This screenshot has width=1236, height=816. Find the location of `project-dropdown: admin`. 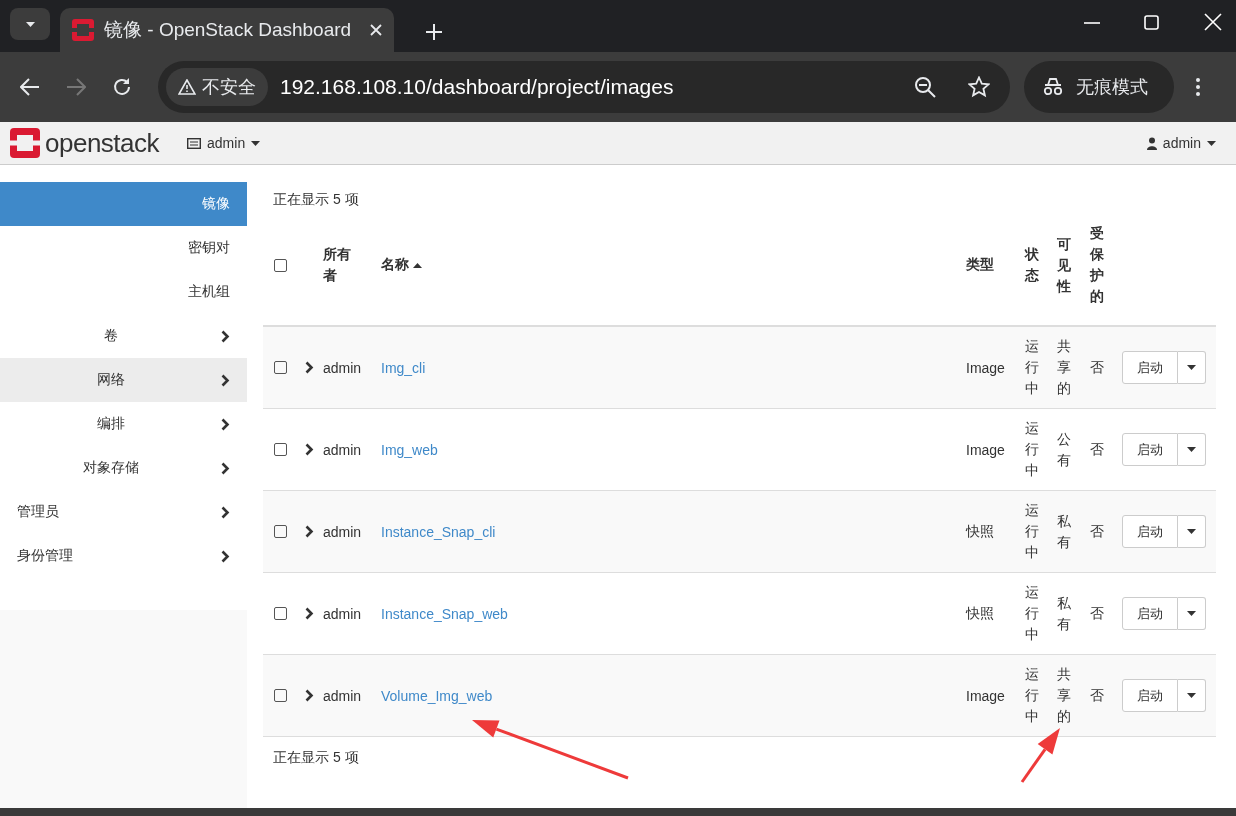

project-dropdown: admin is located at coordinates (224, 143).